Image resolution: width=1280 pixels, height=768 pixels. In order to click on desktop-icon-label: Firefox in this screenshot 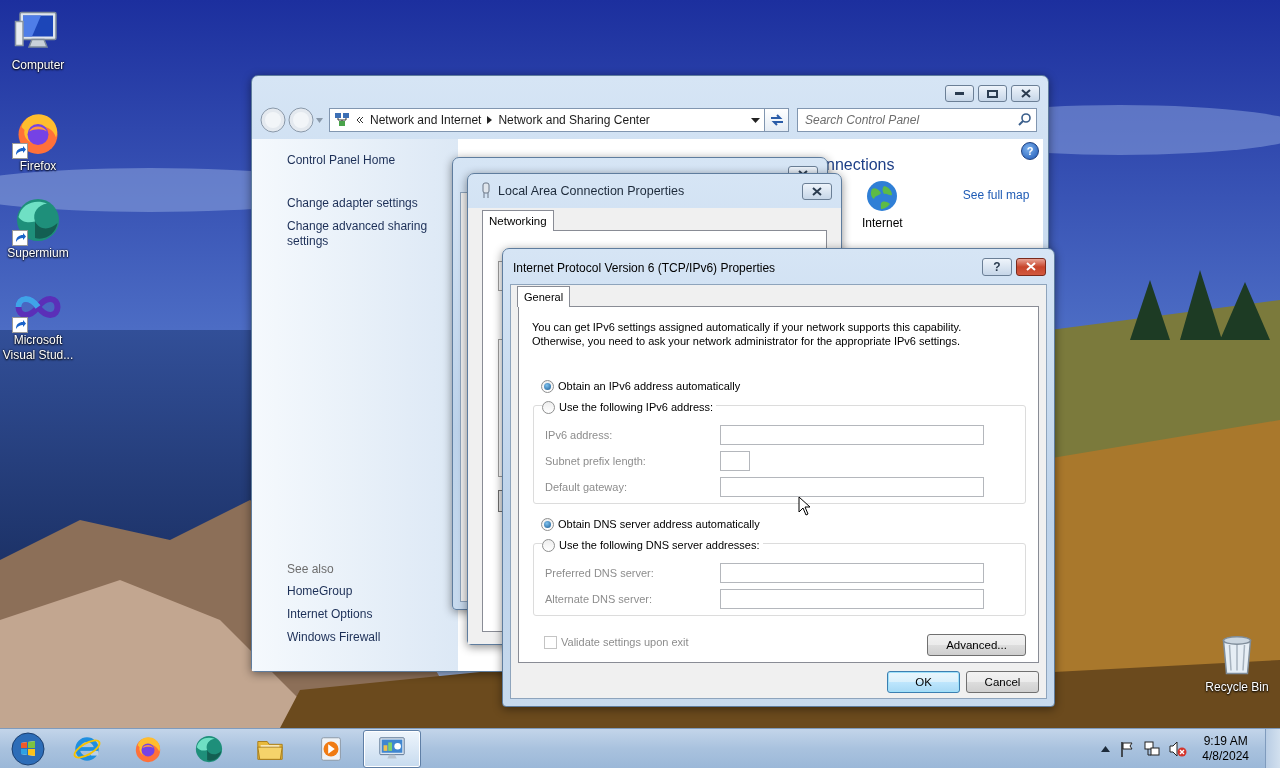, I will do `click(38, 166)`.